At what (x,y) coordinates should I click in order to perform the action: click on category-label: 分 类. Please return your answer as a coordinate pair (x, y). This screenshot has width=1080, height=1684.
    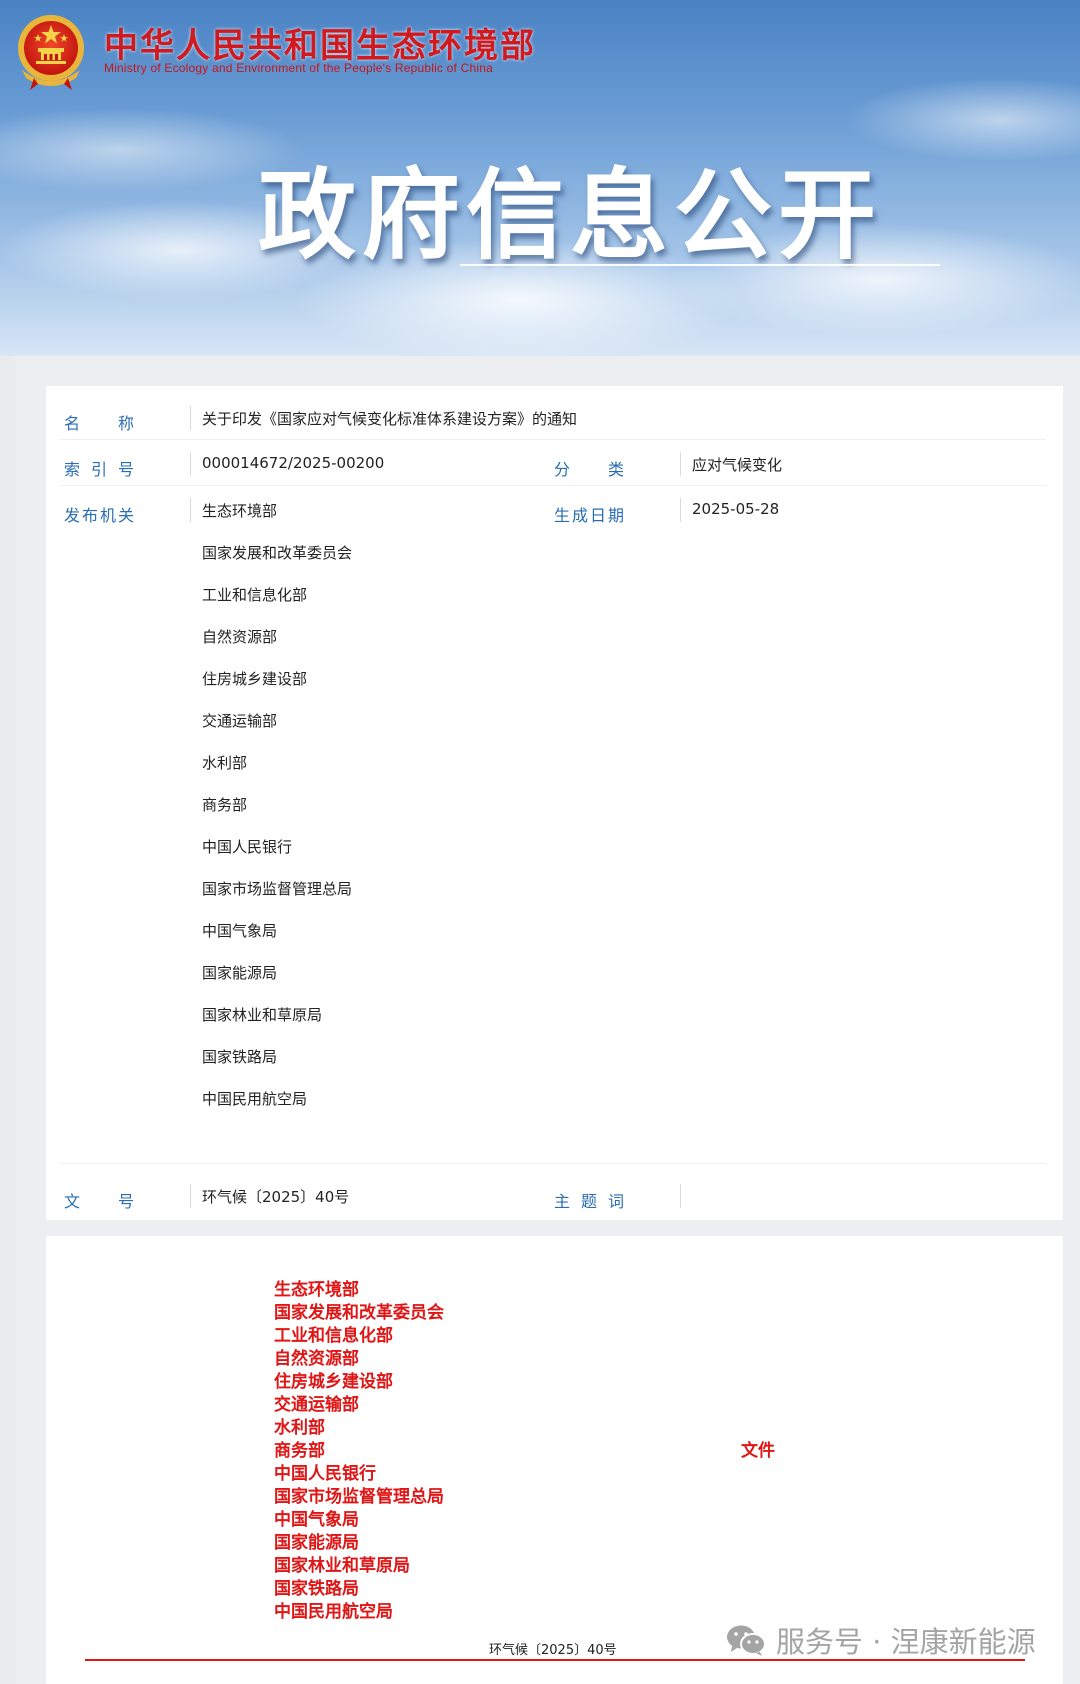
    Looking at the image, I should click on (589, 469).